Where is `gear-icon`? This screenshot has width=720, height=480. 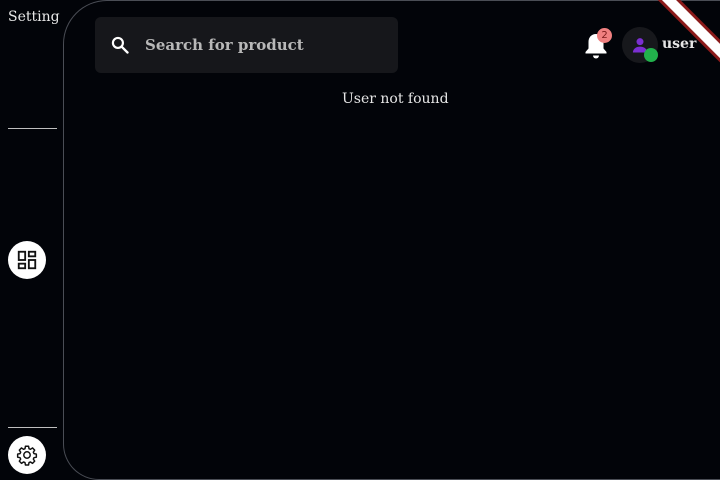 gear-icon is located at coordinates (27, 455).